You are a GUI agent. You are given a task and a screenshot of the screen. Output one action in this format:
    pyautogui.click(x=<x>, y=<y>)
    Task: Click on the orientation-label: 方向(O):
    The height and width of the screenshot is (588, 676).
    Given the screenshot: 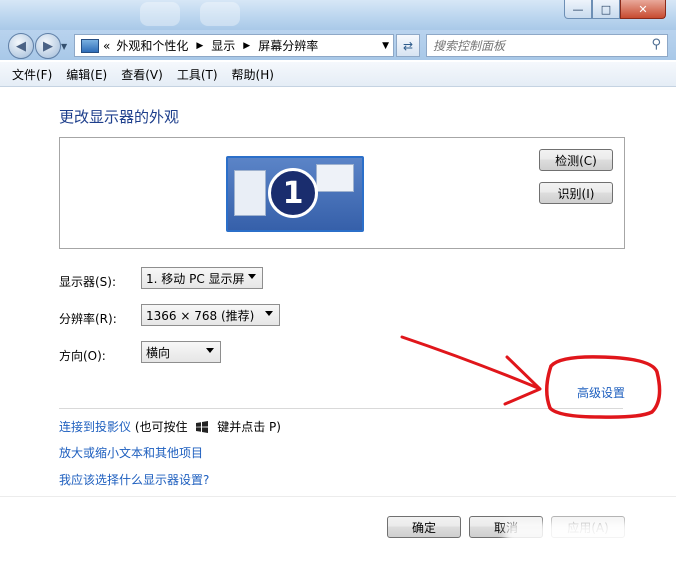 What is the action you would take?
    pyautogui.click(x=82, y=356)
    